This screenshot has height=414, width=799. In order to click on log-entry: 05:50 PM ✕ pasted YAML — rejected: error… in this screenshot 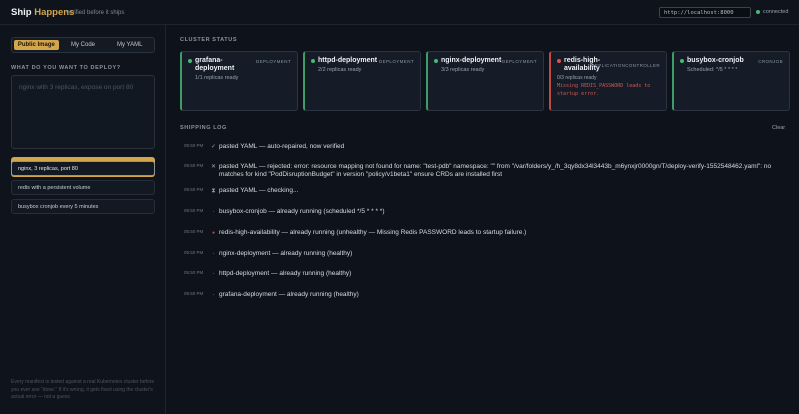, I will do `click(480, 171)`.